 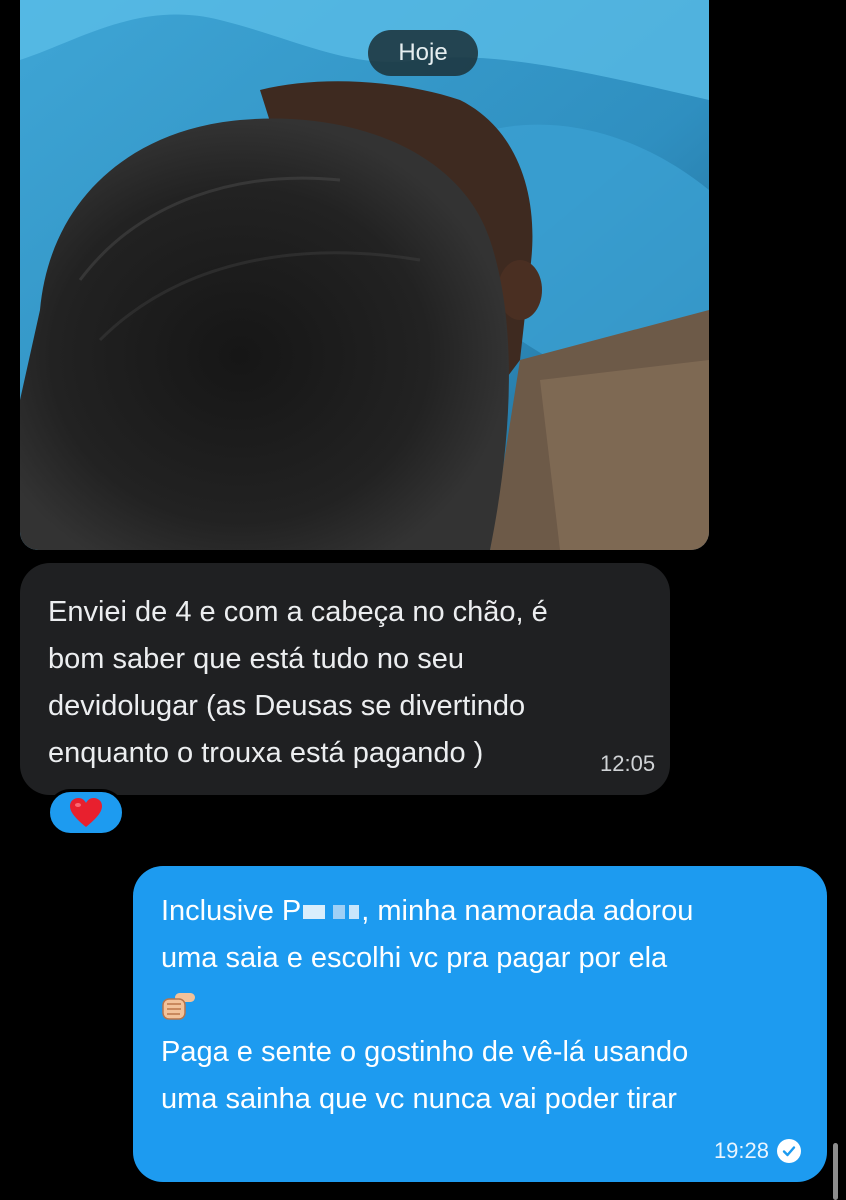 What do you see at coordinates (266, 753) in the screenshot?
I see `message-text-line: enquanto o trouxa está pagando )` at bounding box center [266, 753].